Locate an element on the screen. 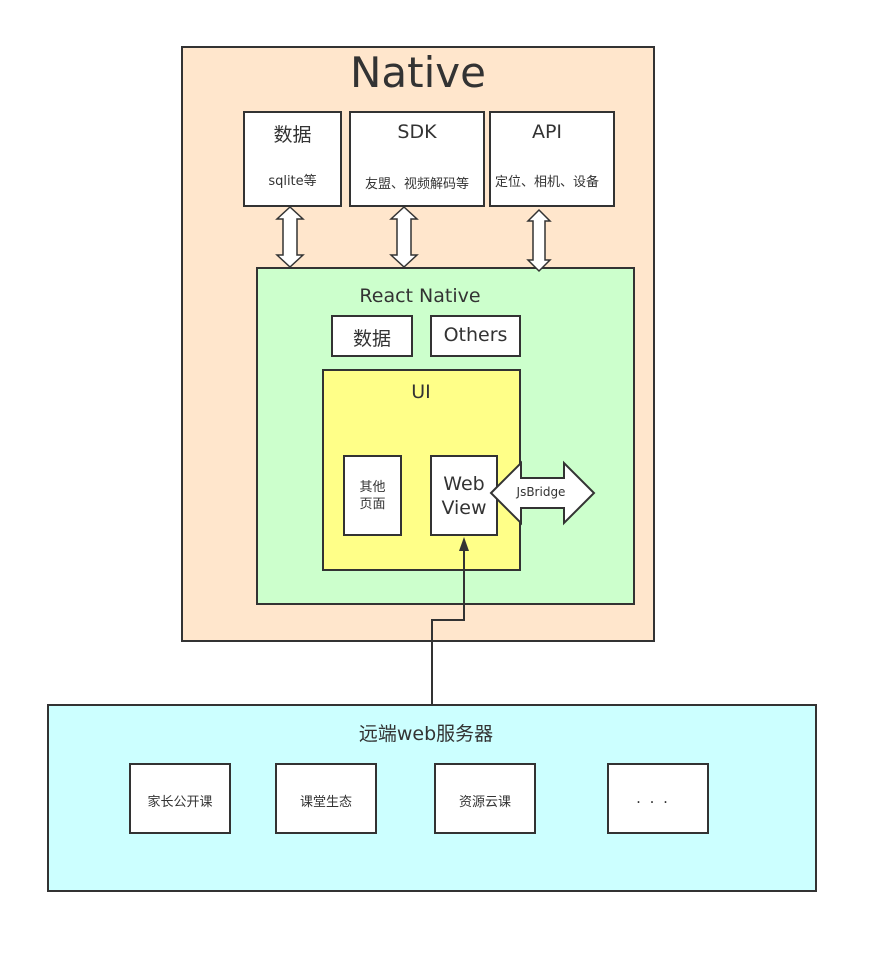 Image resolution: width=878 pixels, height=954 pixels. remote-to-webview-line is located at coordinates (448, 627).